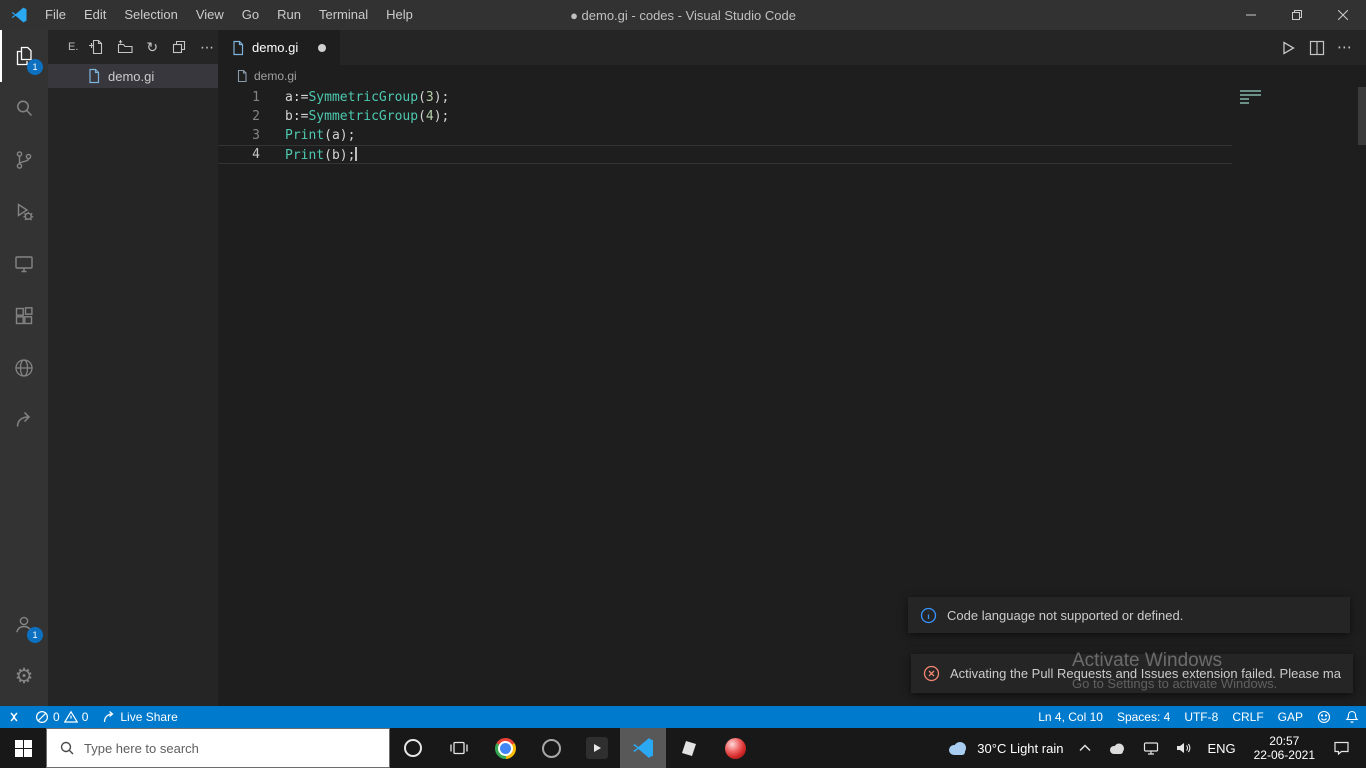 The height and width of the screenshot is (768, 1366). Describe the element at coordinates (320, 135) in the screenshot. I see `code-text: Print(a);` at that location.